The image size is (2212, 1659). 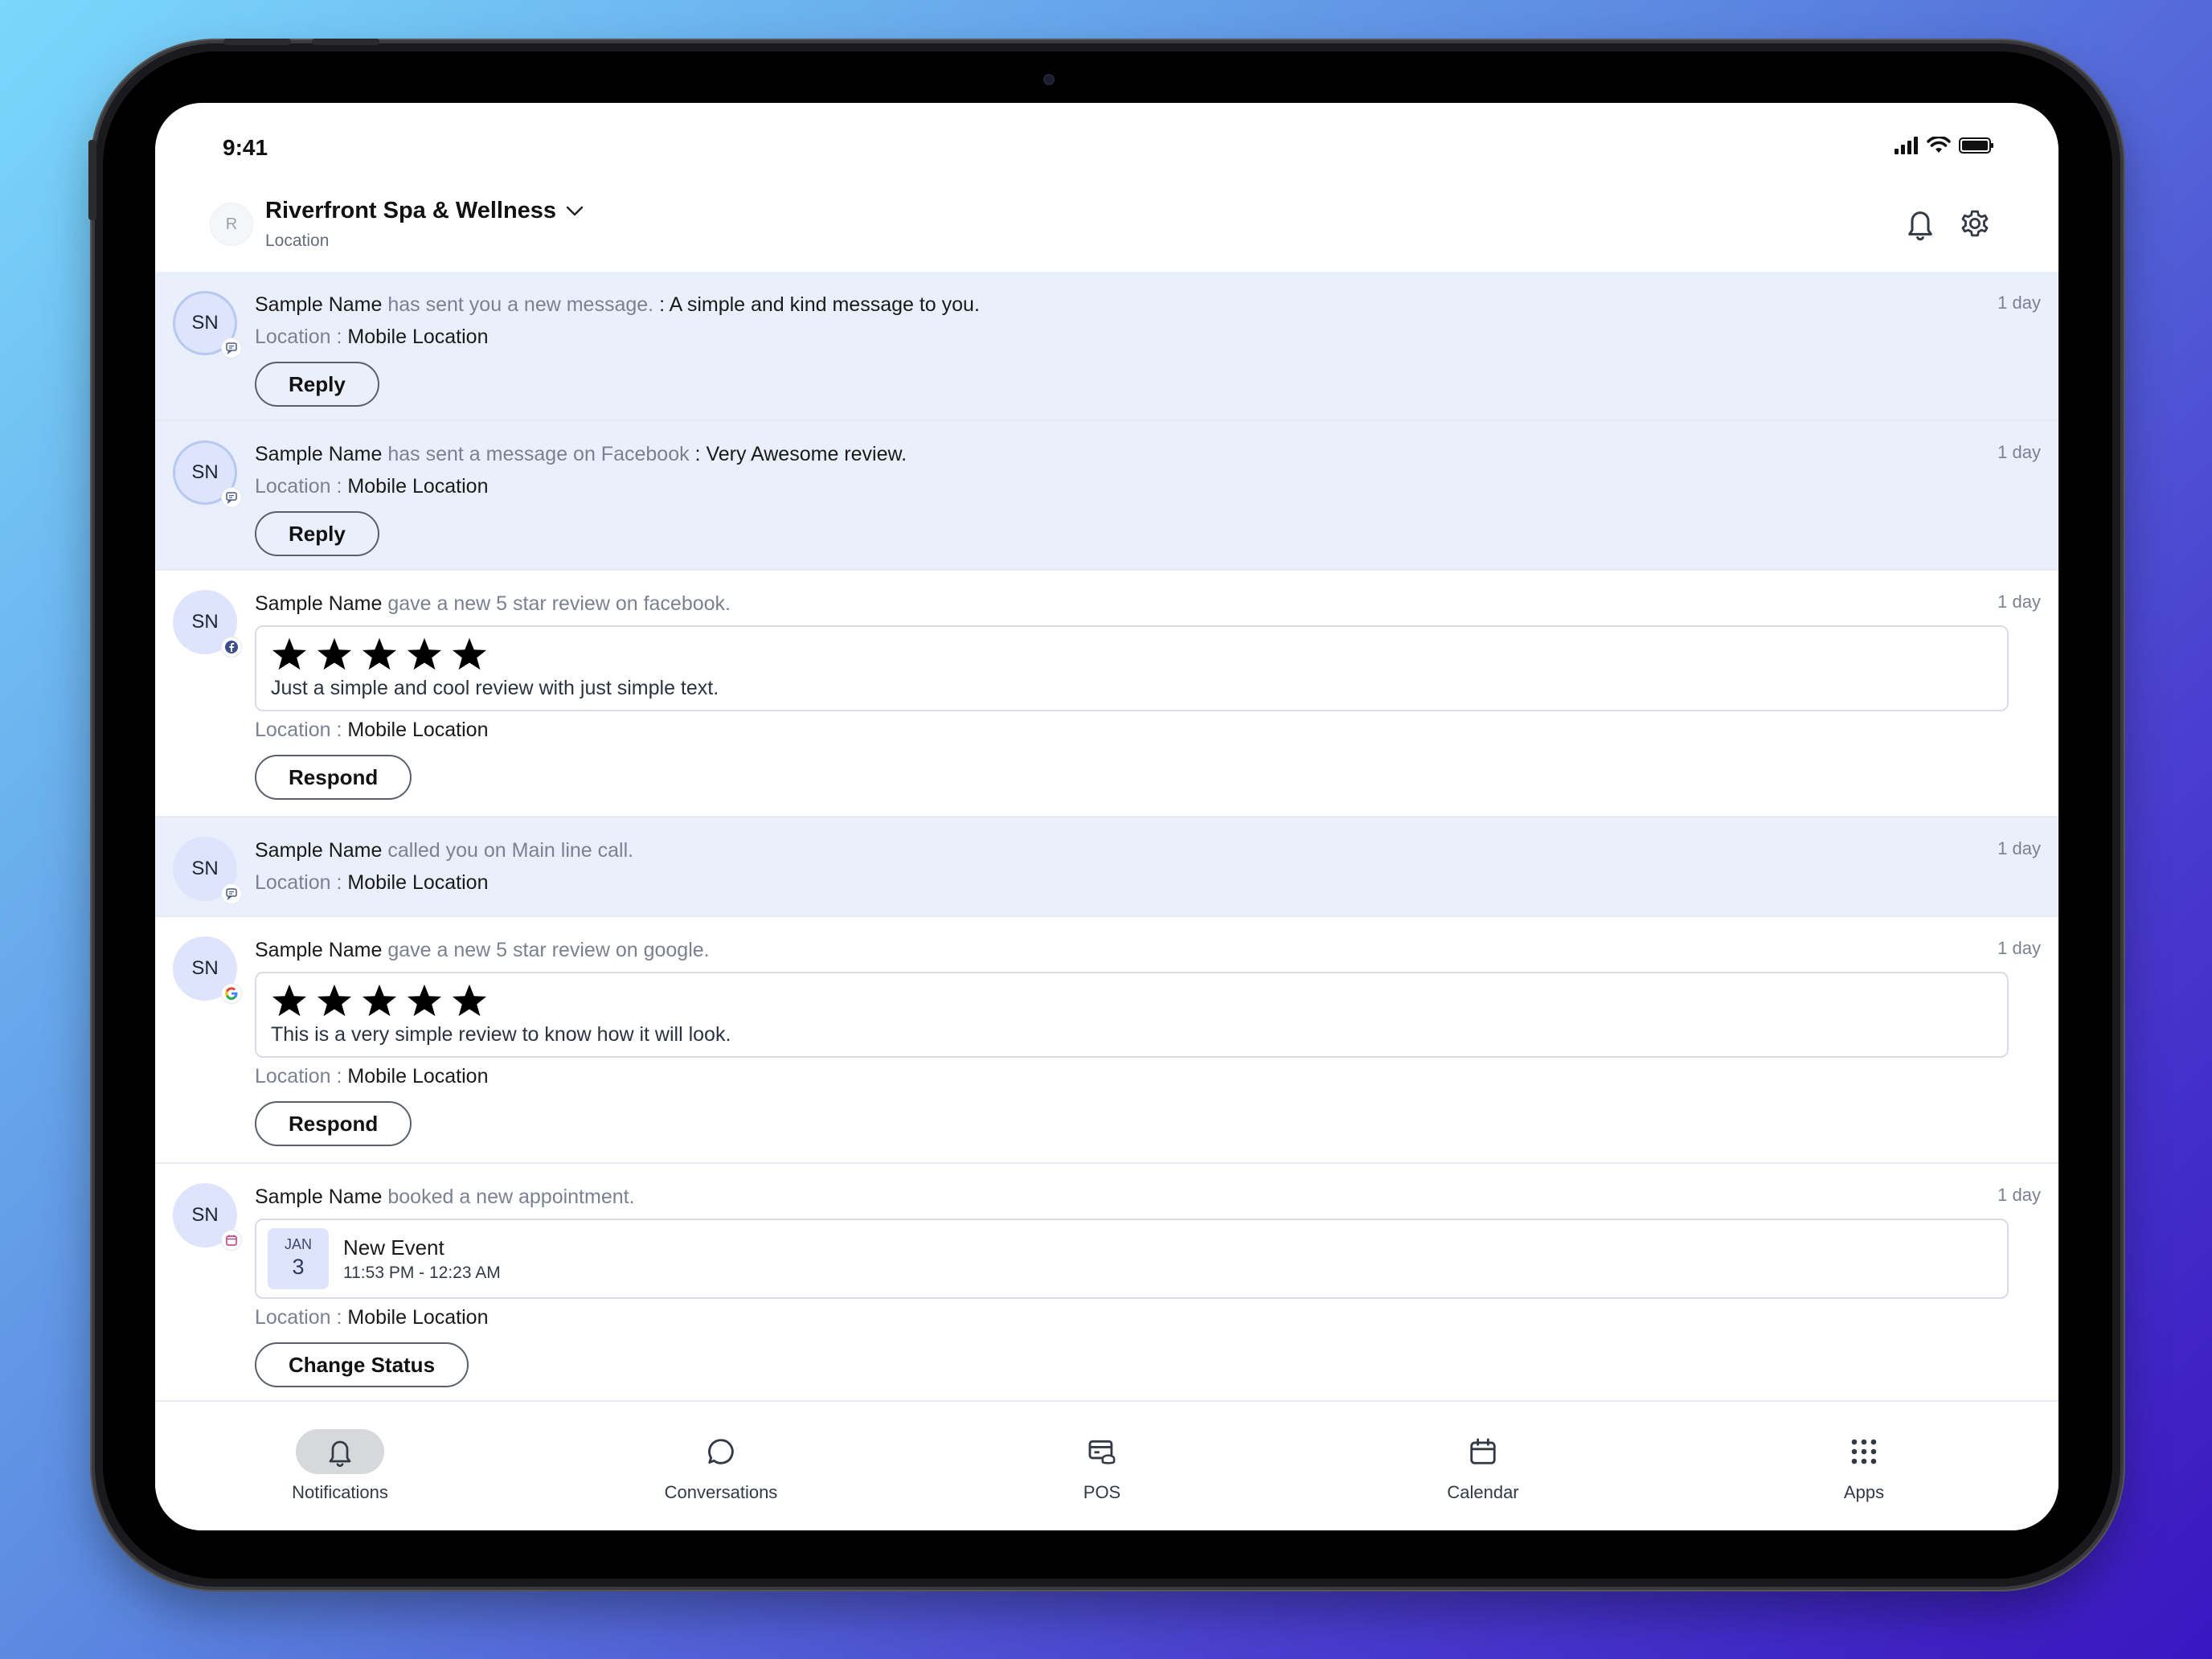 I want to click on tab-label: Calendar, so click(x=1483, y=1492).